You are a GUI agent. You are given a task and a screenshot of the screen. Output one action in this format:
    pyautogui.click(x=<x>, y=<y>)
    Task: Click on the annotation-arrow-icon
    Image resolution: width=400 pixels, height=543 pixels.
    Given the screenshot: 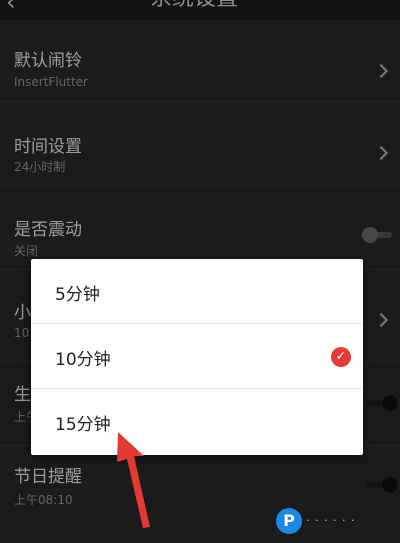 What is the action you would take?
    pyautogui.click(x=133, y=480)
    